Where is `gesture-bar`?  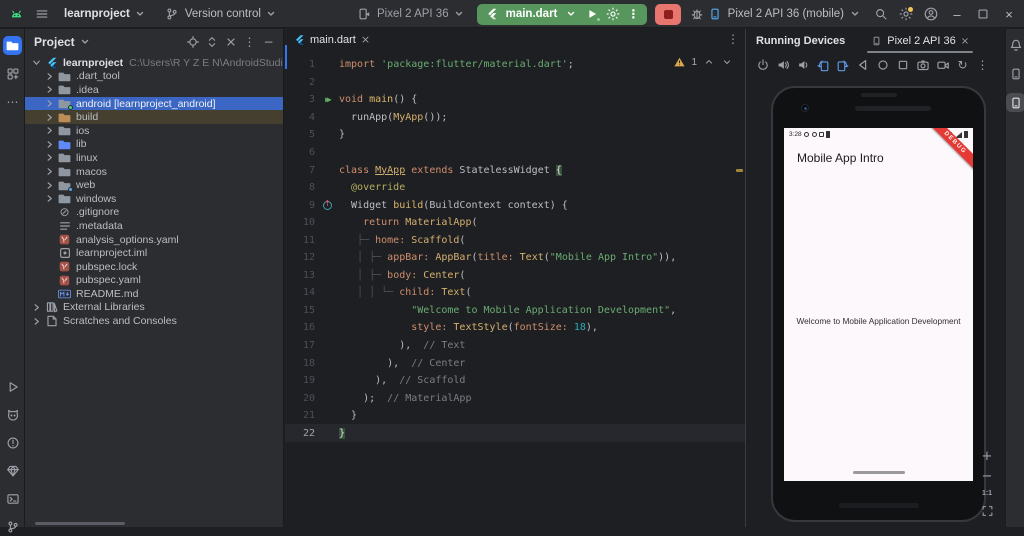
gesture-bar is located at coordinates (879, 472).